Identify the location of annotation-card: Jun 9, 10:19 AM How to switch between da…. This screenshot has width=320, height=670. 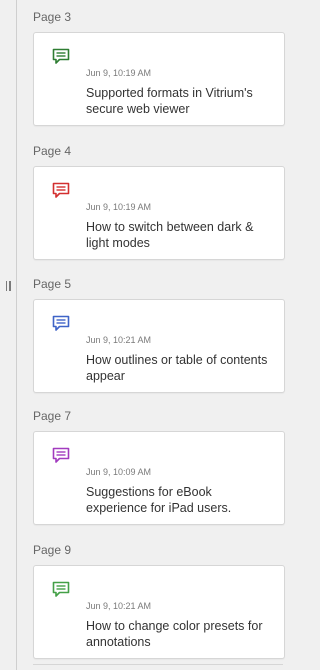
(159, 213).